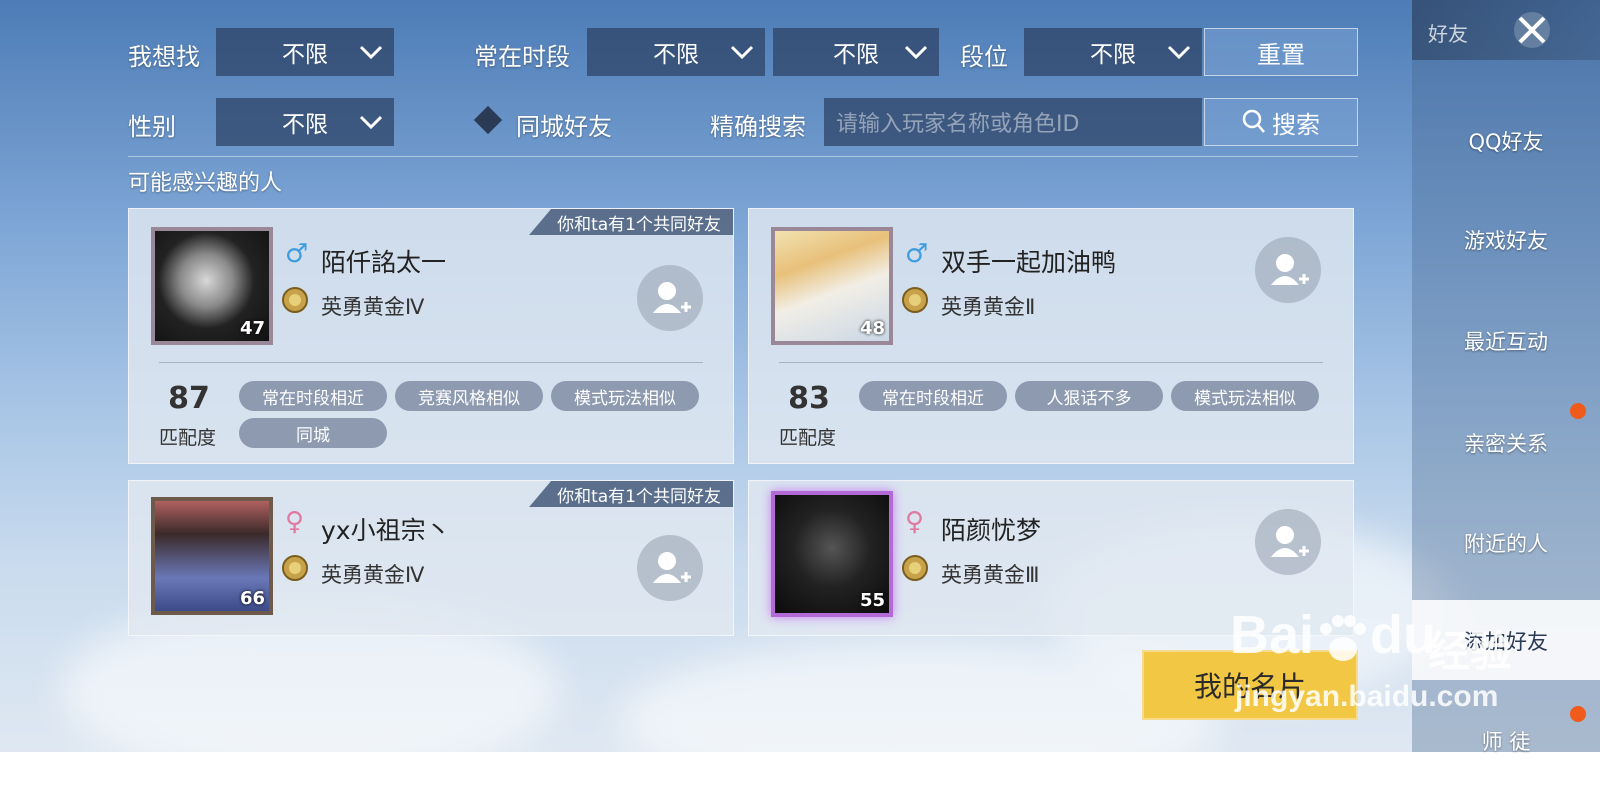 The image size is (1600, 800). Describe the element at coordinates (872, 600) in the screenshot. I see `avatar-level: 55` at that location.